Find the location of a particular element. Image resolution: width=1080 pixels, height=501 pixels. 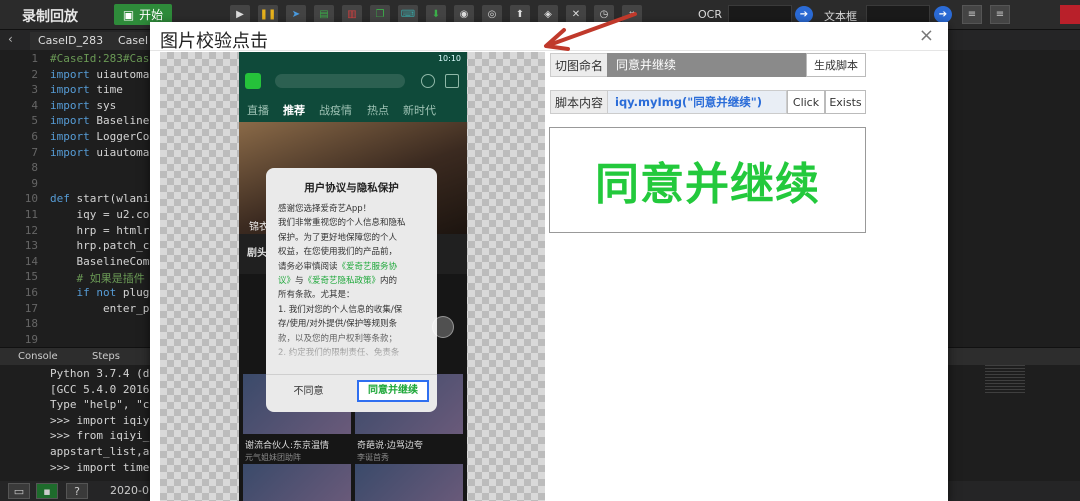

console-line: [GCC 5.4.0 2016 is located at coordinates (100, 389).